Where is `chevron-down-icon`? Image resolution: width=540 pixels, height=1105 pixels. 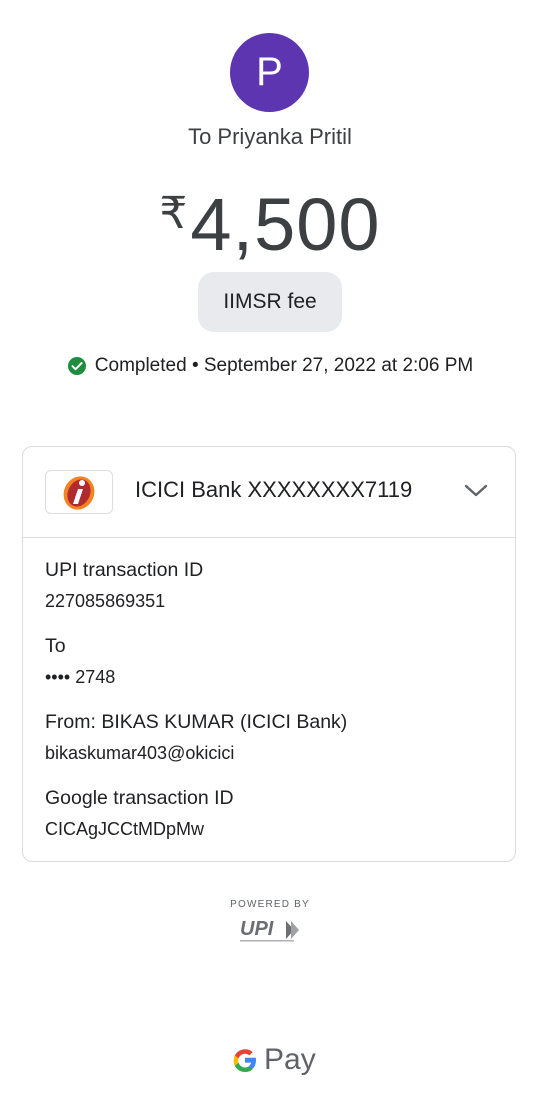
chevron-down-icon is located at coordinates (476, 491).